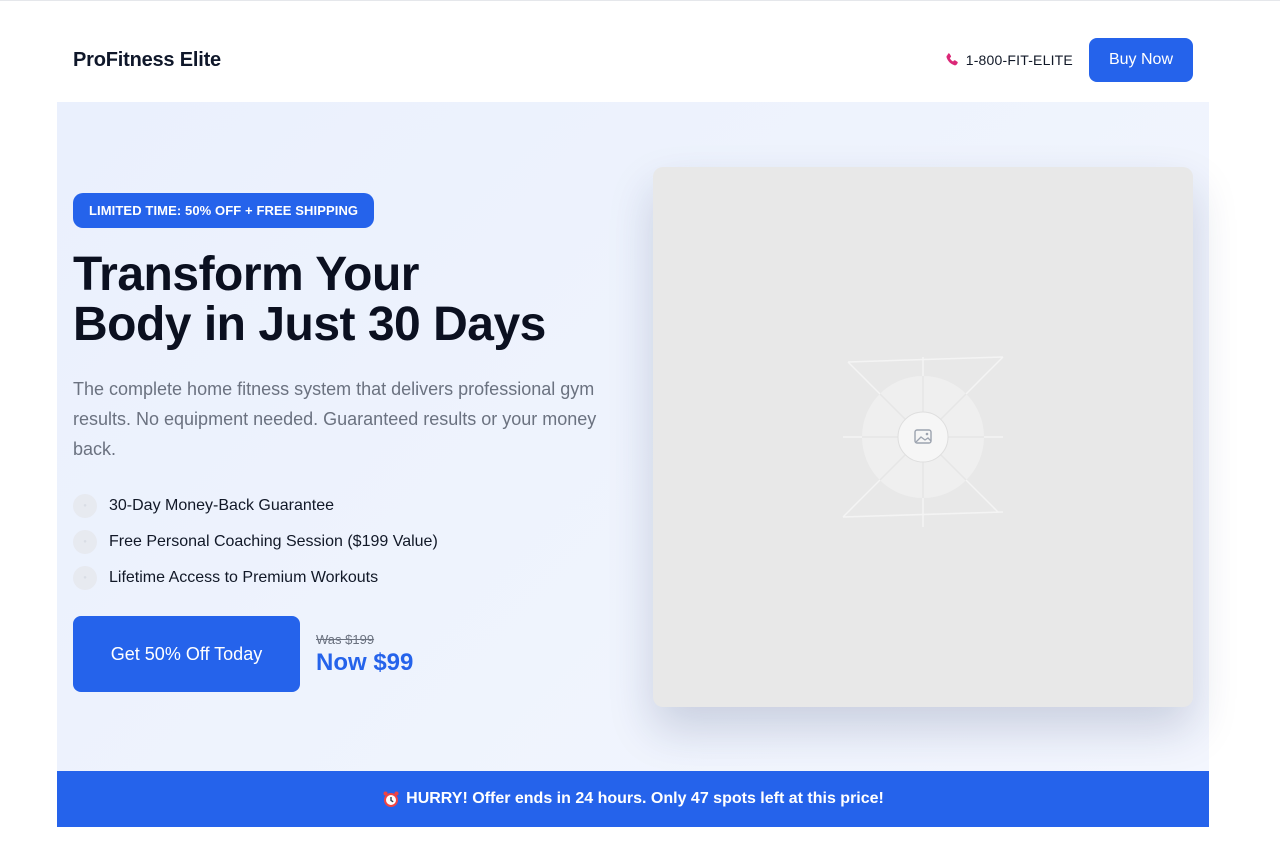 Image resolution: width=1280 pixels, height=850 pixels. I want to click on sale-price: Now $99, so click(365, 662).